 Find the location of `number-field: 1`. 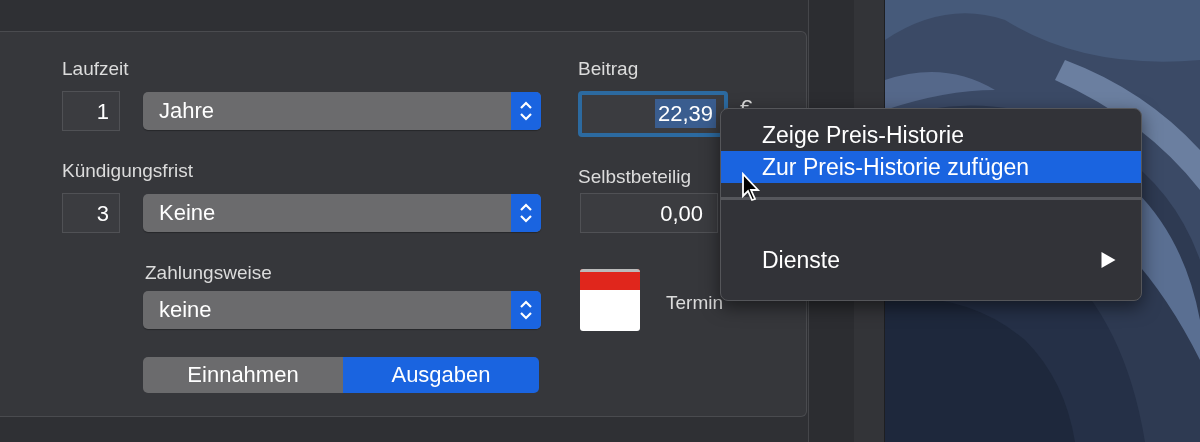

number-field: 1 is located at coordinates (91, 111).